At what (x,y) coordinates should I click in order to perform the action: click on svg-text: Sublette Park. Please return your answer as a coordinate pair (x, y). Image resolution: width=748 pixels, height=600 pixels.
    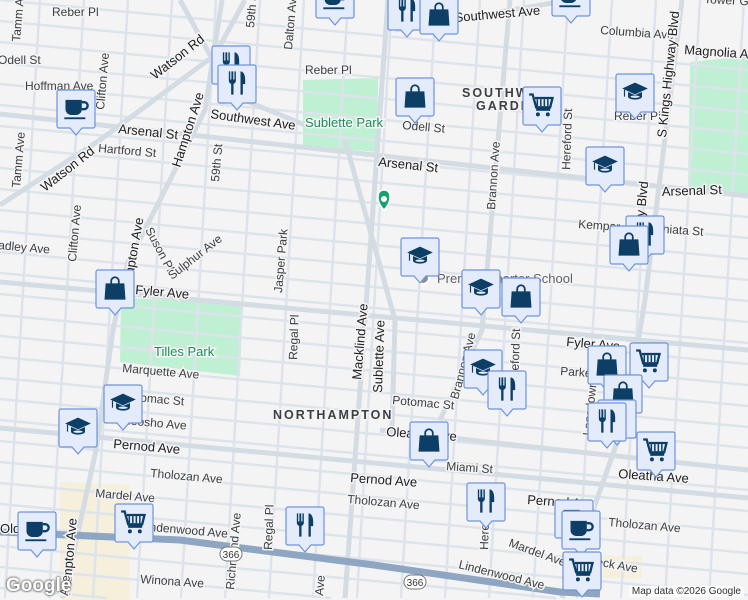
    Looking at the image, I should click on (344, 122).